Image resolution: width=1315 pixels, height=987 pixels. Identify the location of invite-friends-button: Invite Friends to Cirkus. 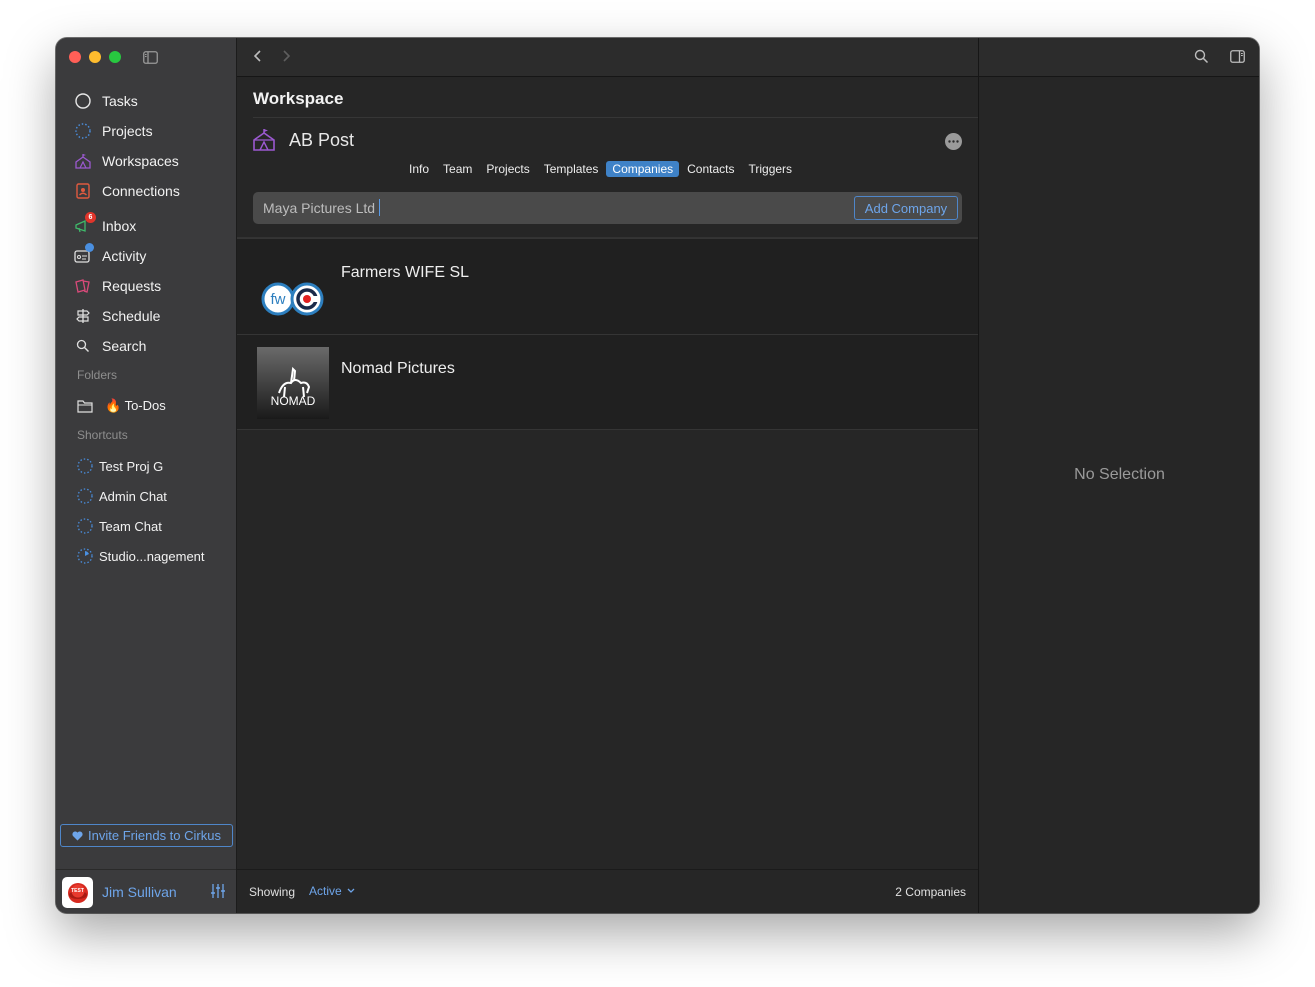
(146, 835).